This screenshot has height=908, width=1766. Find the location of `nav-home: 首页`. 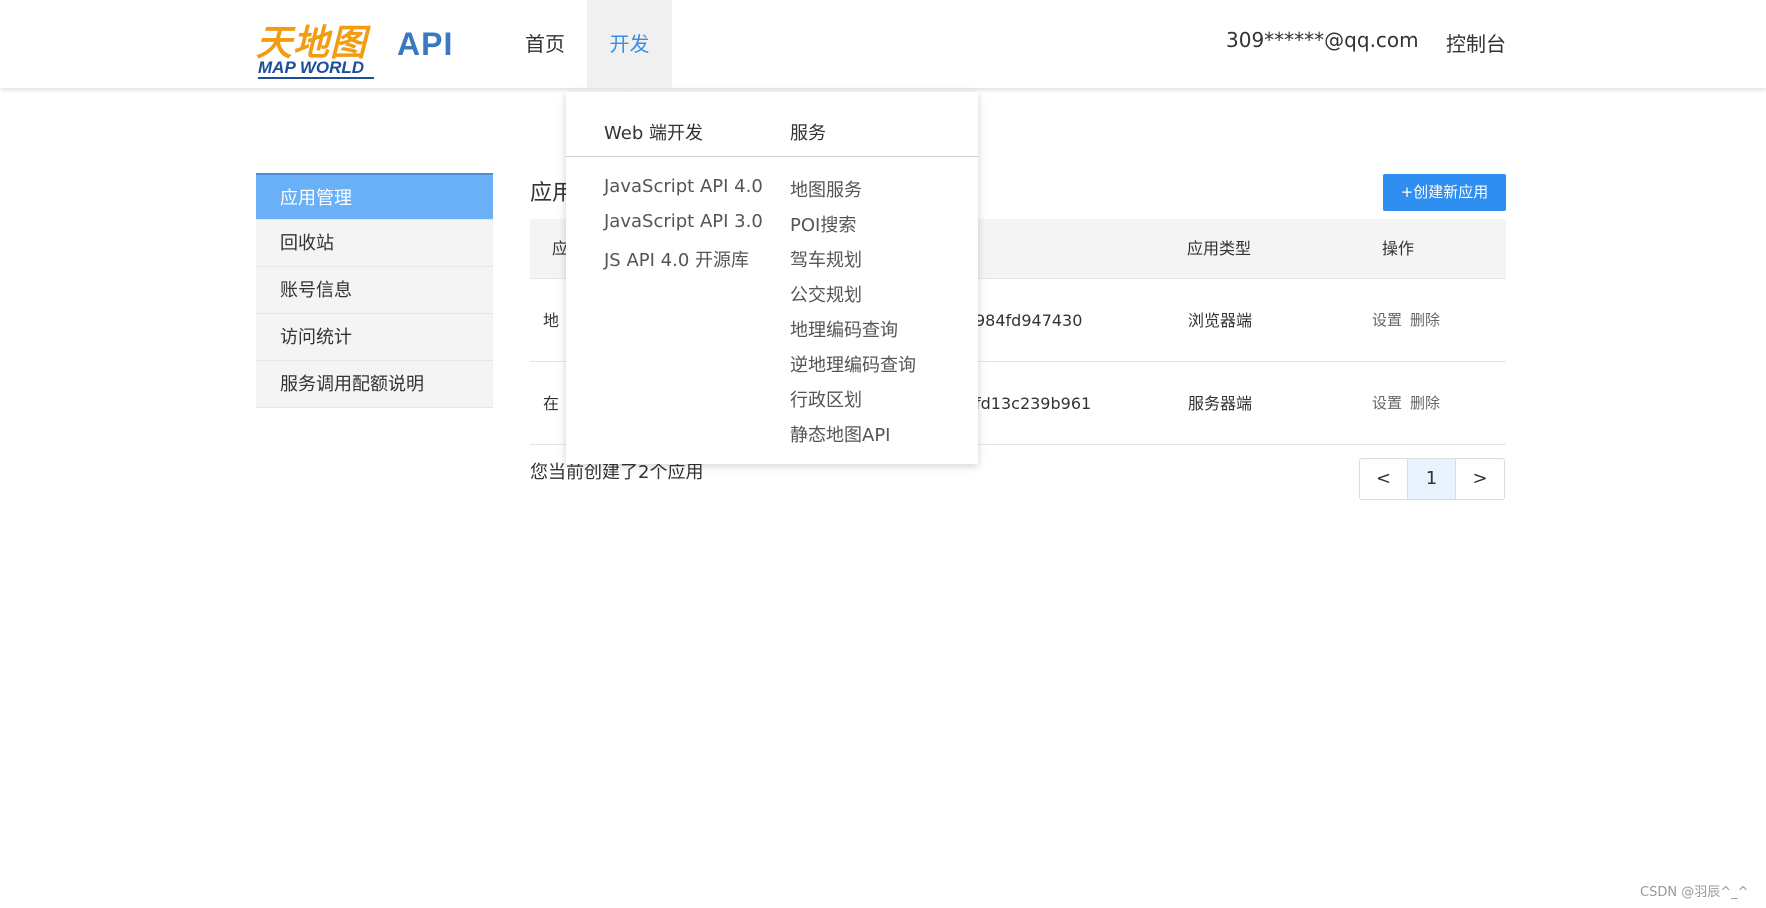

nav-home: 首页 is located at coordinates (545, 44).